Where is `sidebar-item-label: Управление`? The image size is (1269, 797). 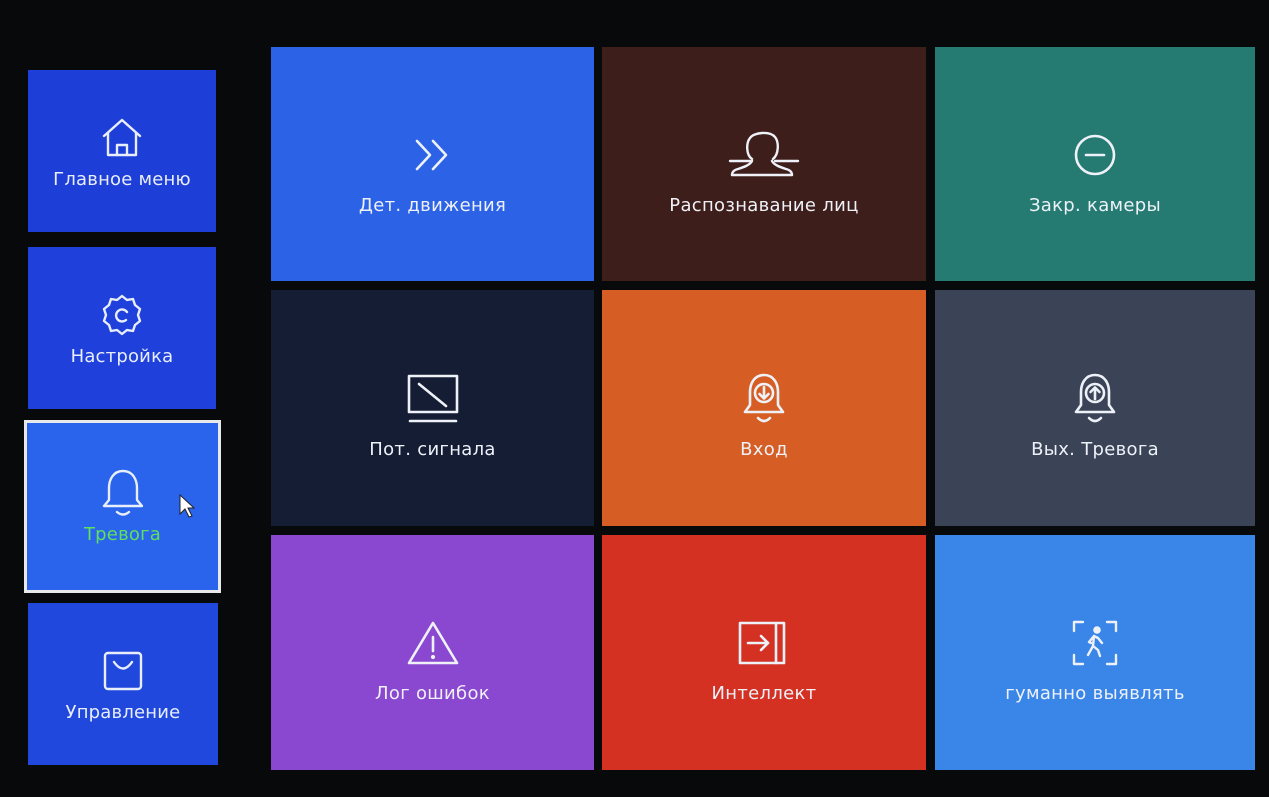 sidebar-item-label: Управление is located at coordinates (123, 712).